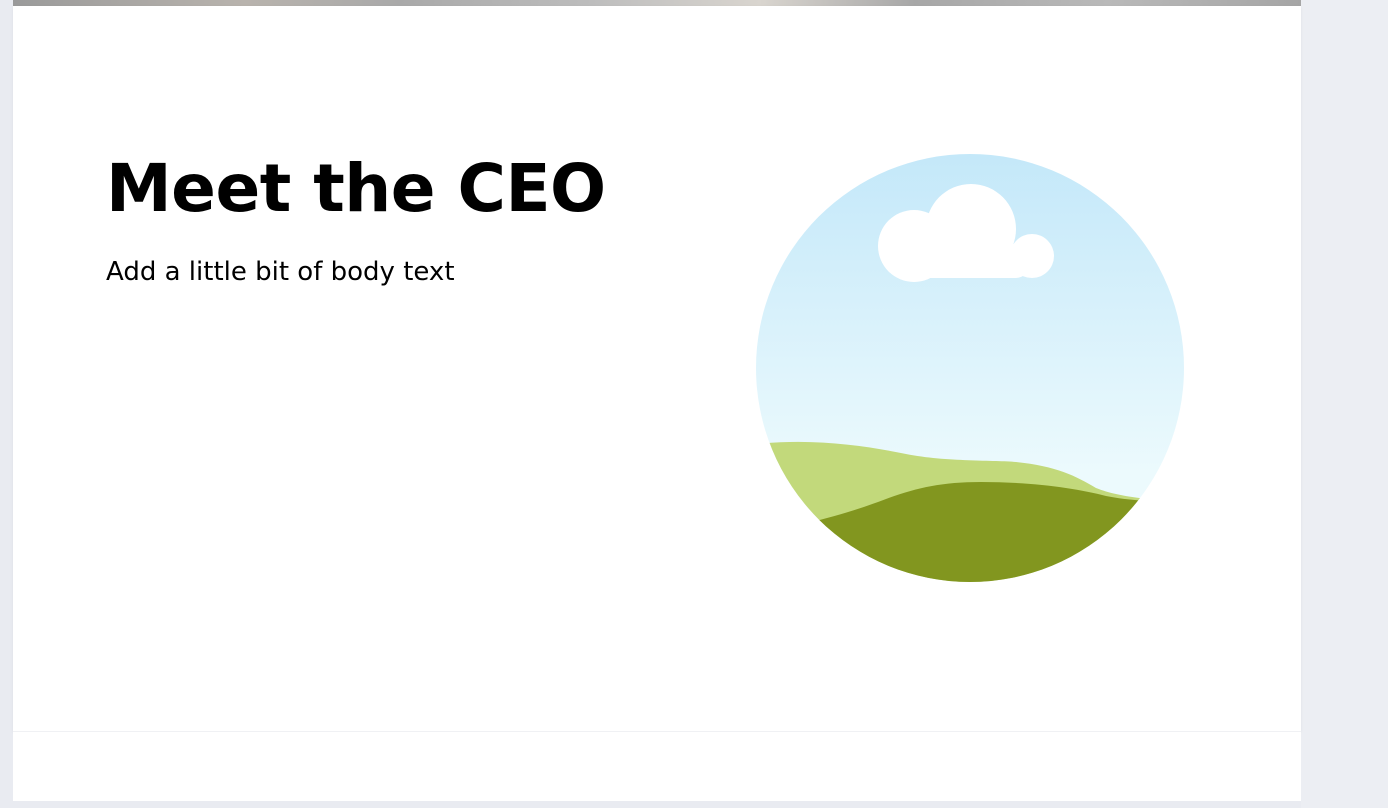  What do you see at coordinates (356, 189) in the screenshot?
I see `slide-title: Meet the CEO` at bounding box center [356, 189].